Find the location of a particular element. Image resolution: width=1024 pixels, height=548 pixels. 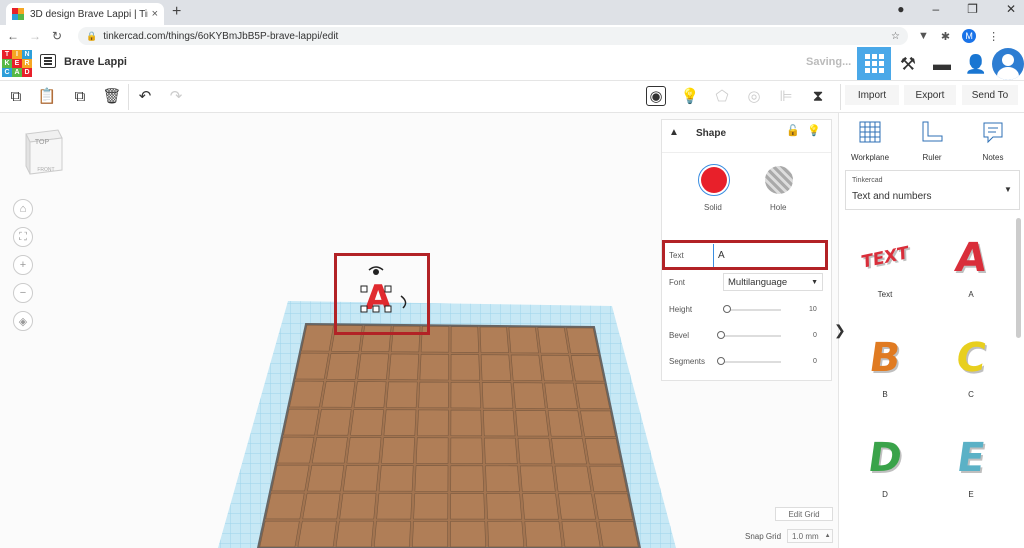

close-window-icon: ✕ is located at coordinates (1011, 9).